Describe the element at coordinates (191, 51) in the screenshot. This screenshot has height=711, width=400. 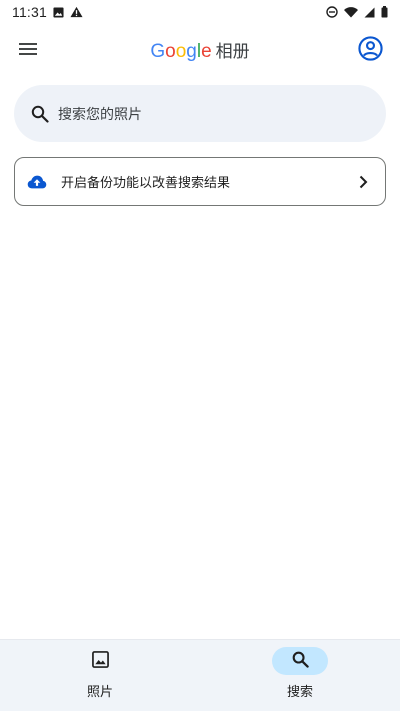
I see `logo-letter: g` at that location.